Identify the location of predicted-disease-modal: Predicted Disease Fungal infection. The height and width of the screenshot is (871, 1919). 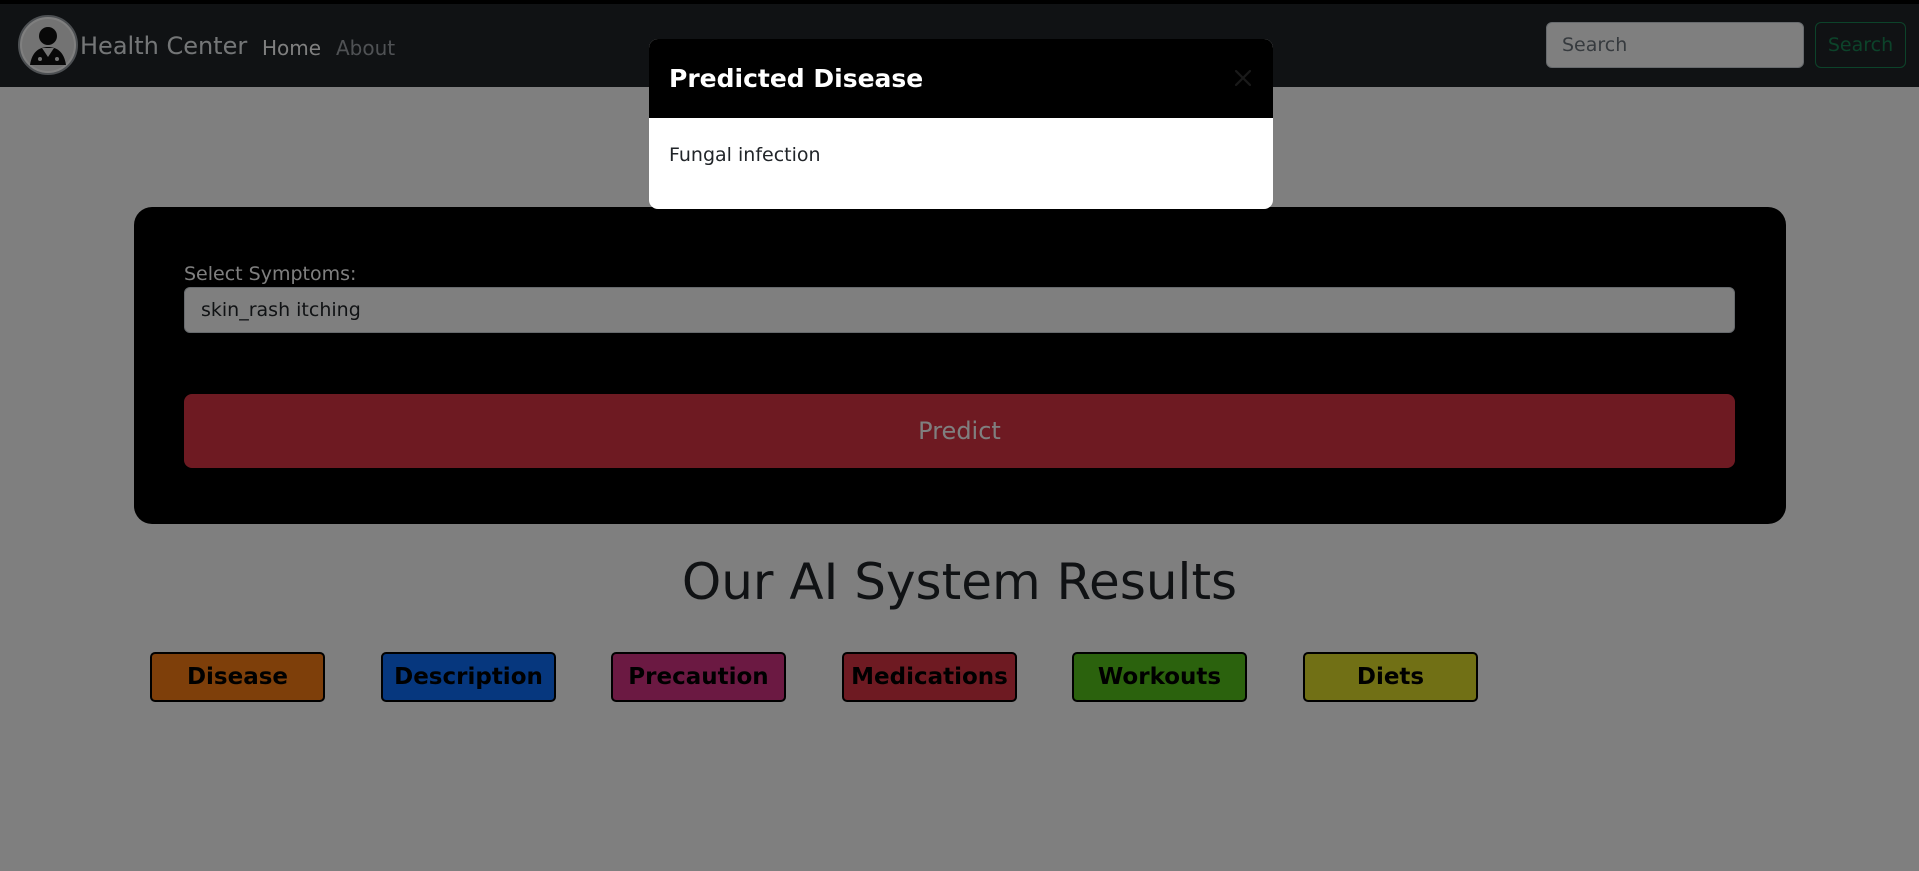
(961, 124).